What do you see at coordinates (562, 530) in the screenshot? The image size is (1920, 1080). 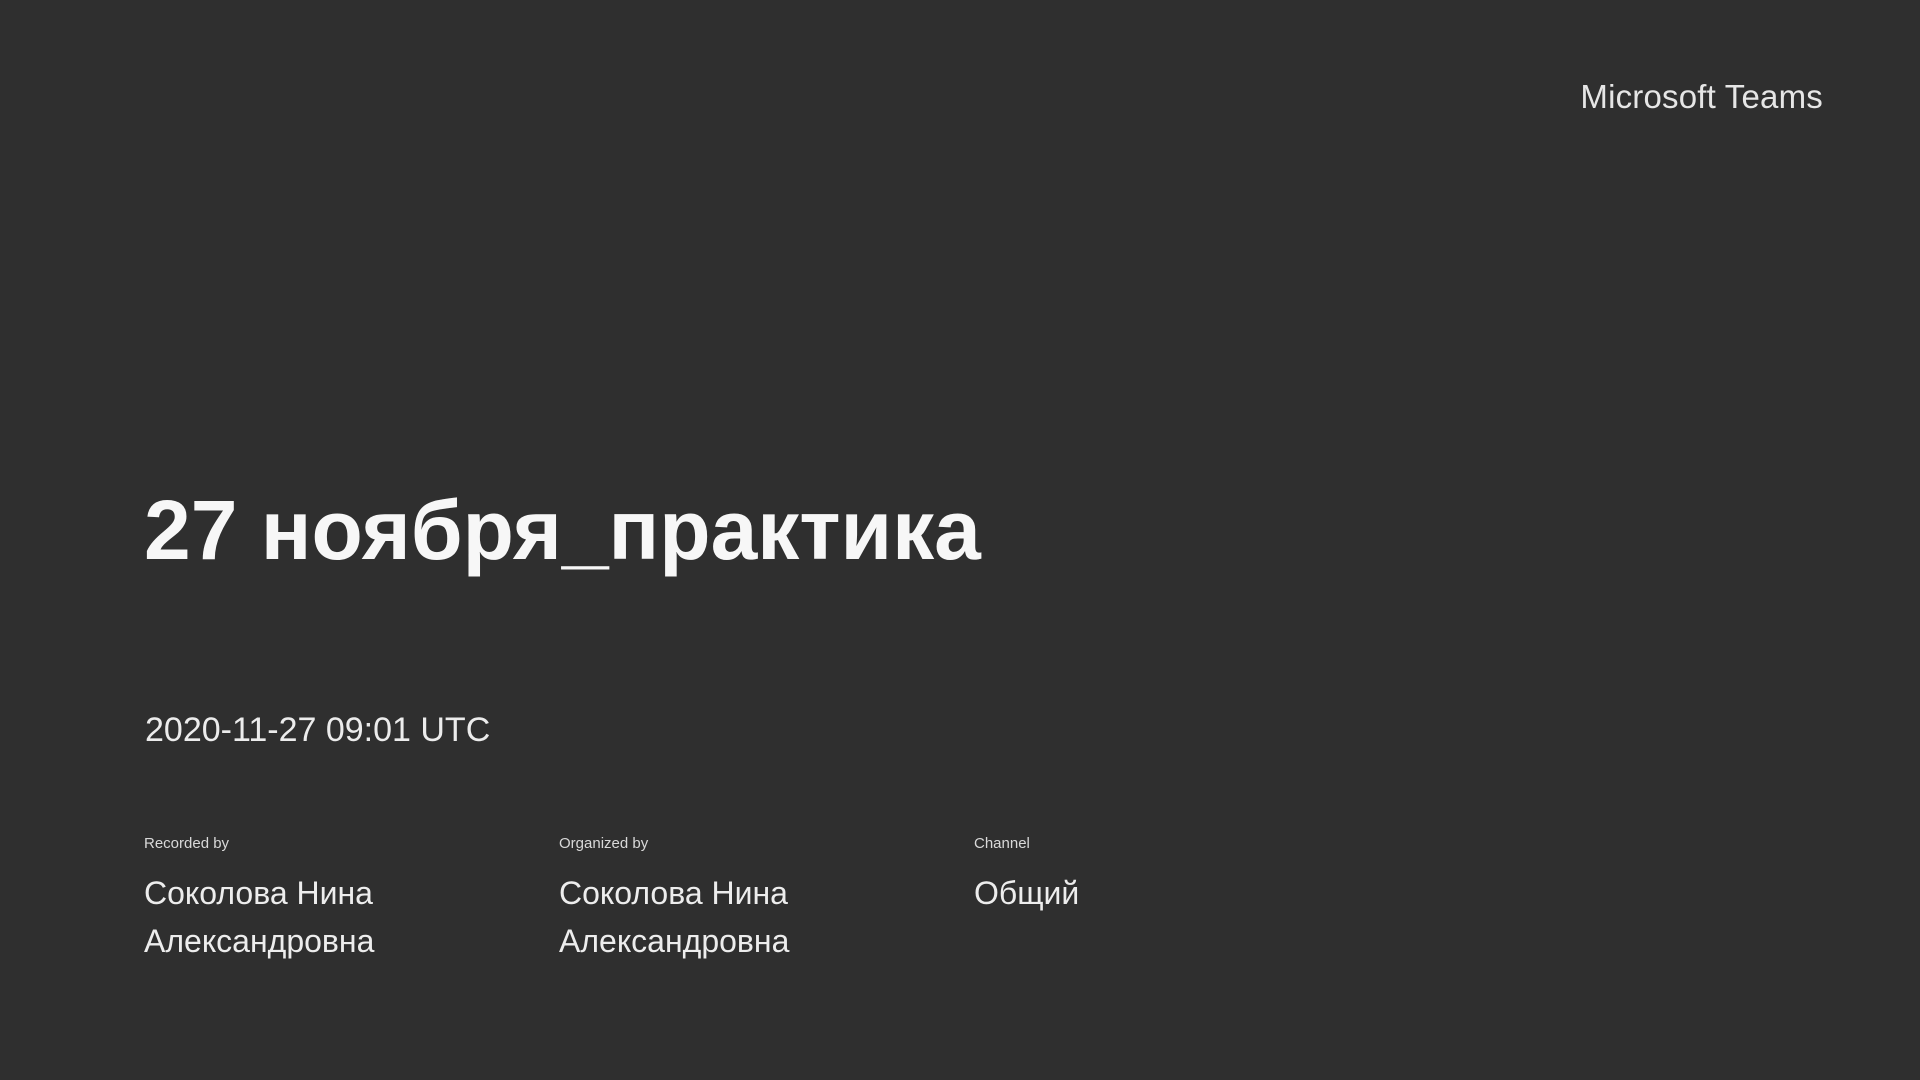 I see `recording-title: 27 ноября_практика` at bounding box center [562, 530].